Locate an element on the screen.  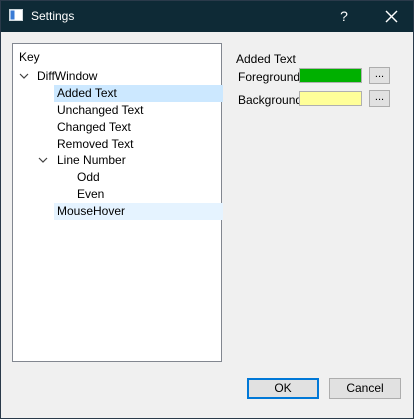
title-bar: Settings ? is located at coordinates (207, 16).